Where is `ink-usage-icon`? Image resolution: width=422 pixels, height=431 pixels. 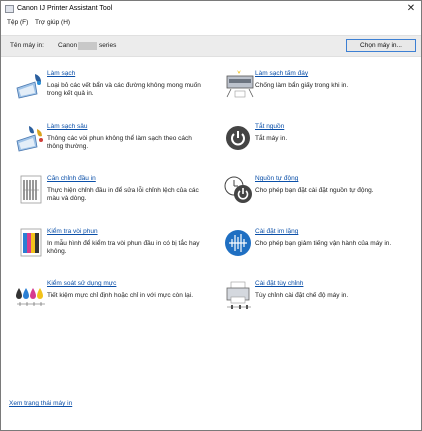 ink-usage-icon is located at coordinates (30, 297).